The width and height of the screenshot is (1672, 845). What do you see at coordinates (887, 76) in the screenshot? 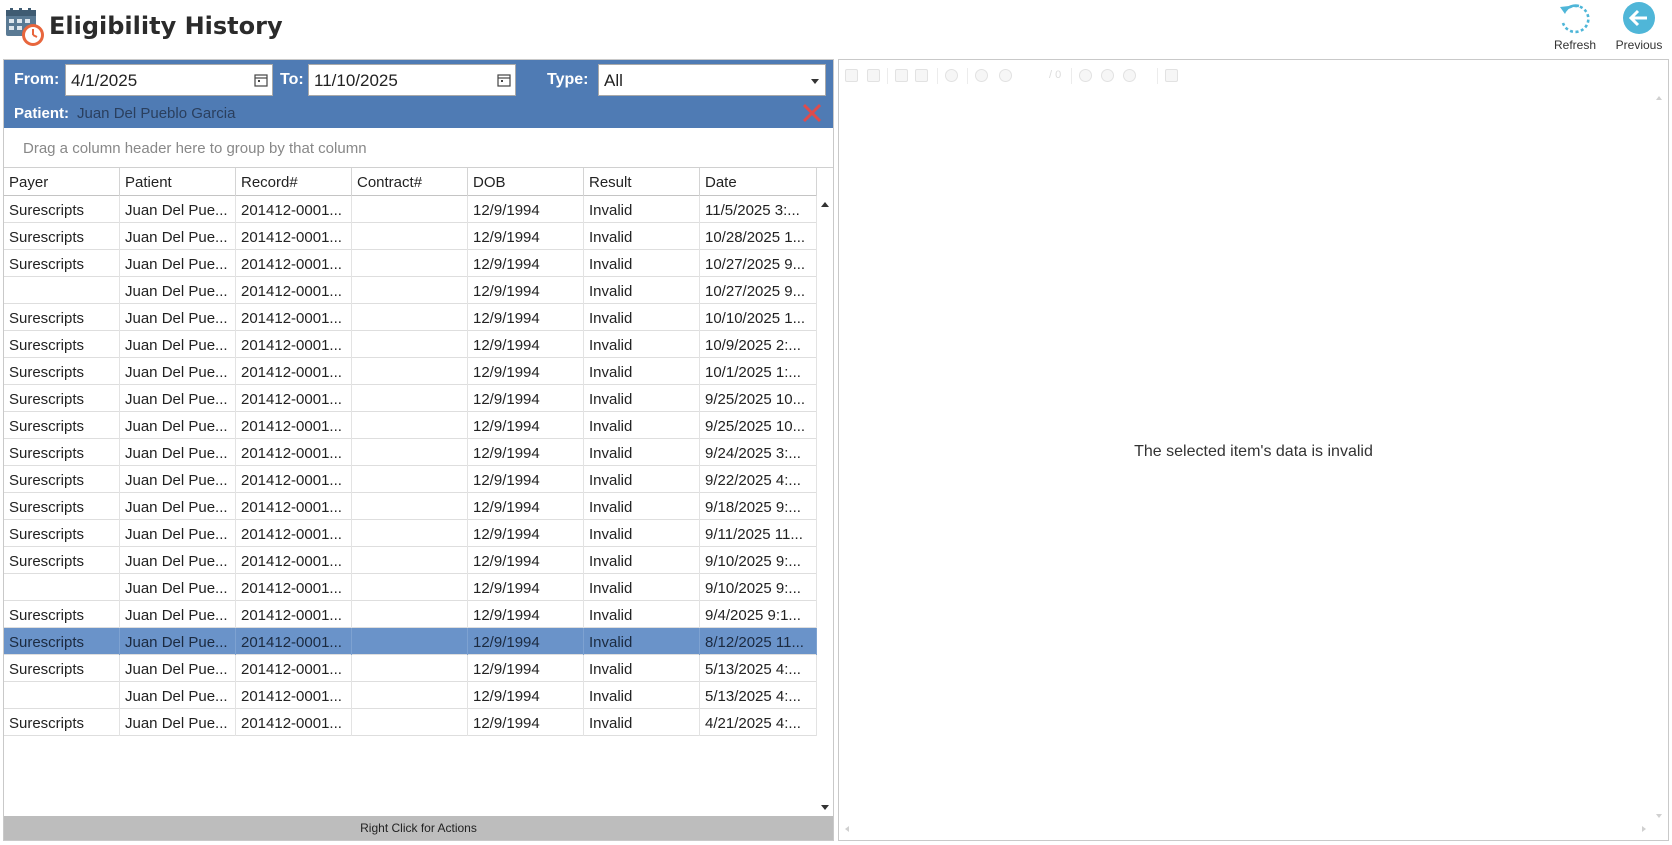
I see `toolbar-separator` at bounding box center [887, 76].